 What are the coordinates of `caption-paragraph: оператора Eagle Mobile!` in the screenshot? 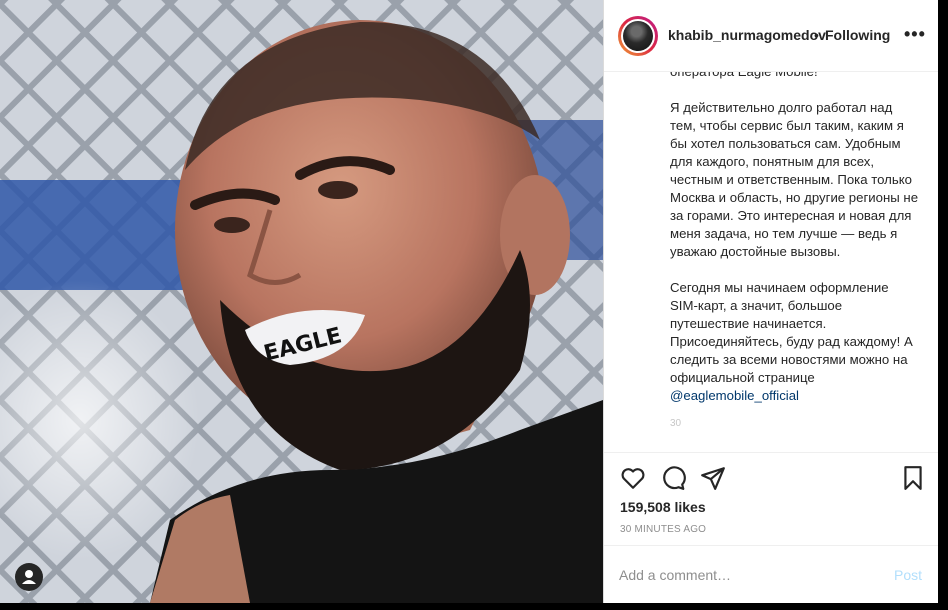 It's located at (795, 76).